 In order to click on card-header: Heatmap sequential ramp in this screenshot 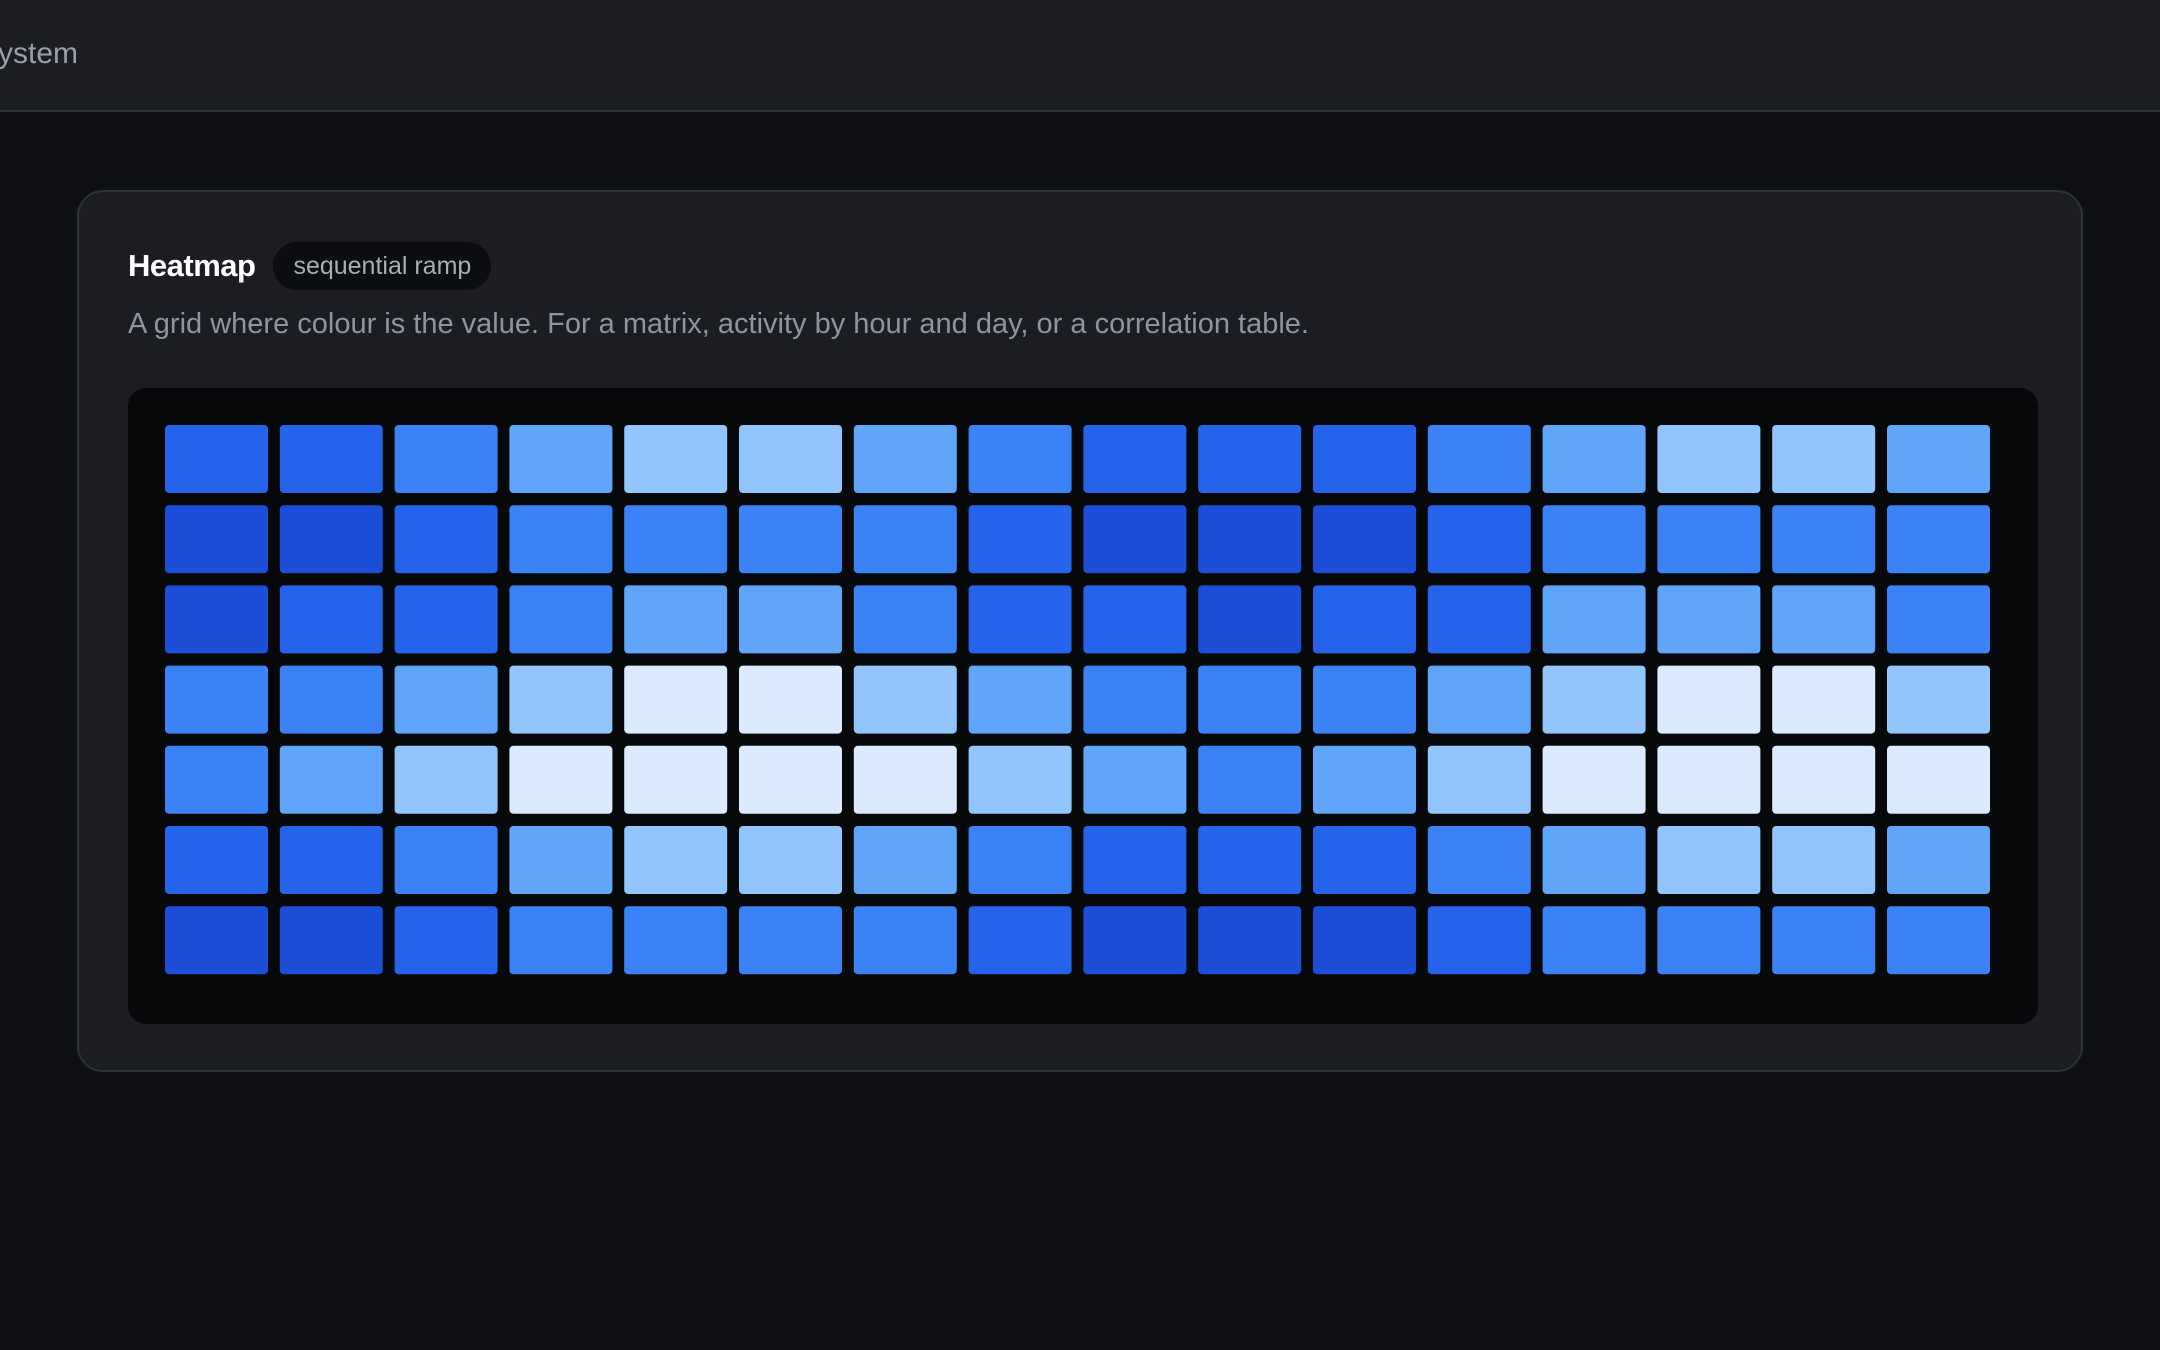, I will do `click(310, 266)`.